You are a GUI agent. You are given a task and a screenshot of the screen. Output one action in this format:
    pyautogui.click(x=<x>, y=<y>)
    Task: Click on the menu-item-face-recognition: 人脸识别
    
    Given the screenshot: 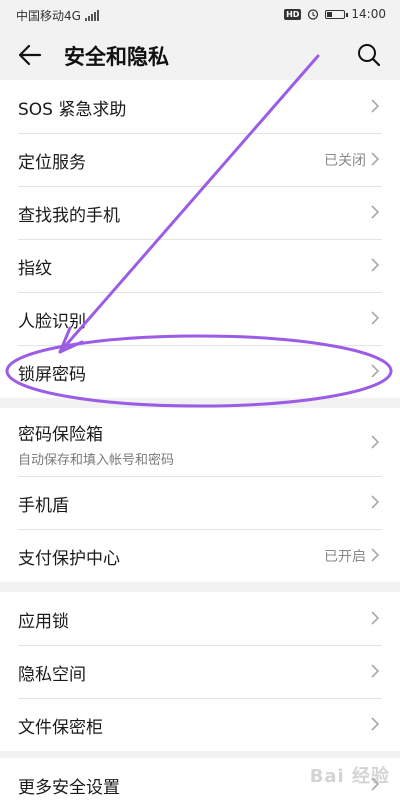 What is the action you would take?
    pyautogui.click(x=200, y=318)
    